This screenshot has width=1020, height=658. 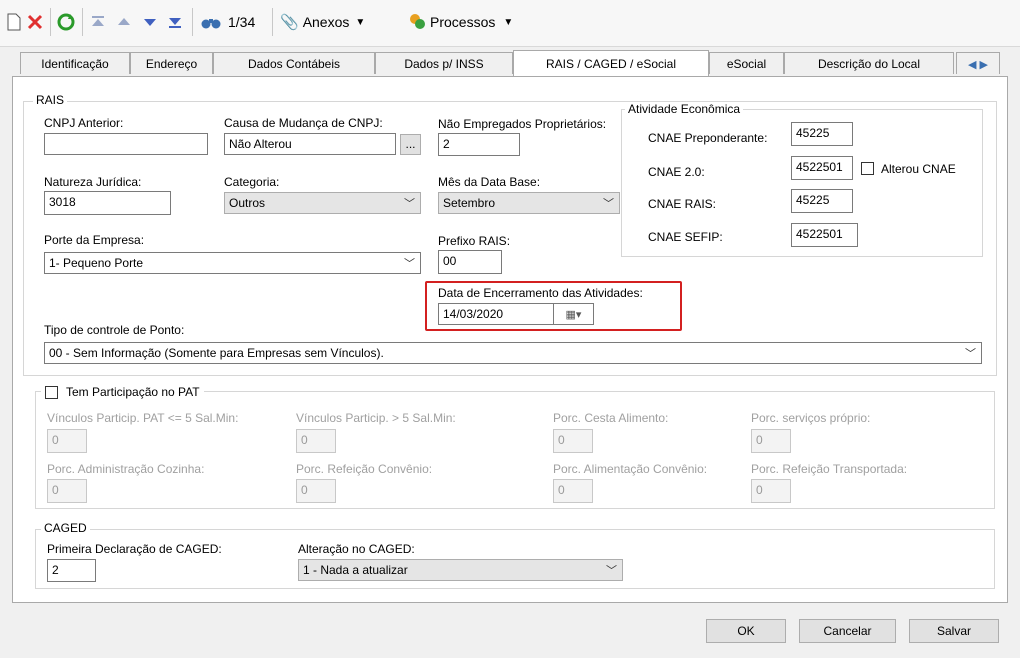 I want to click on pat-field-2: 0, so click(x=316, y=441).